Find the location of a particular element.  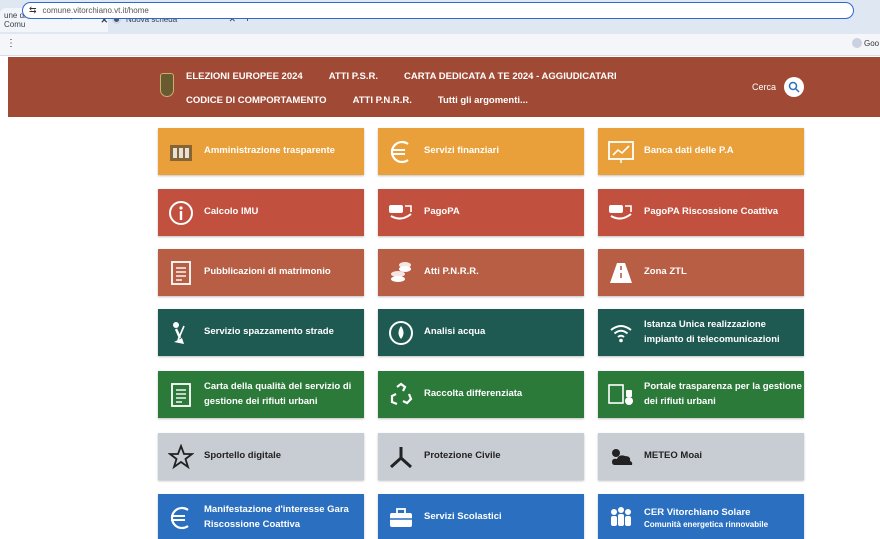

service-tile: Calcolo IMU is located at coordinates (261, 212).